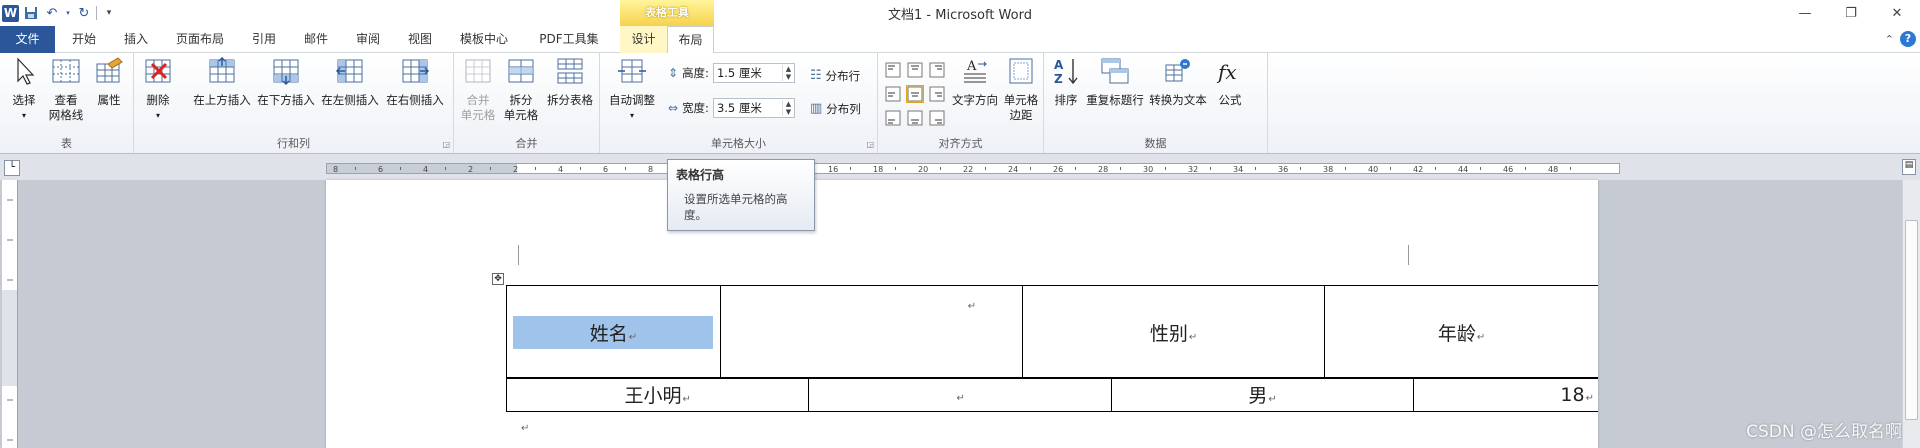 This screenshot has height=448, width=1920. Describe the element at coordinates (415, 82) in the screenshot. I see `insert-right-button: 在右侧插入` at that location.